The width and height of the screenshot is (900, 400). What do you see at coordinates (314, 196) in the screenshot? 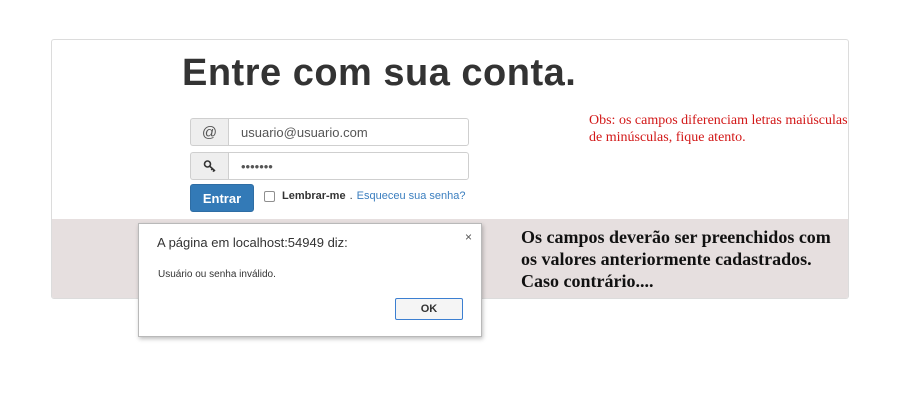
I see `remember-label: Lembrar-me` at bounding box center [314, 196].